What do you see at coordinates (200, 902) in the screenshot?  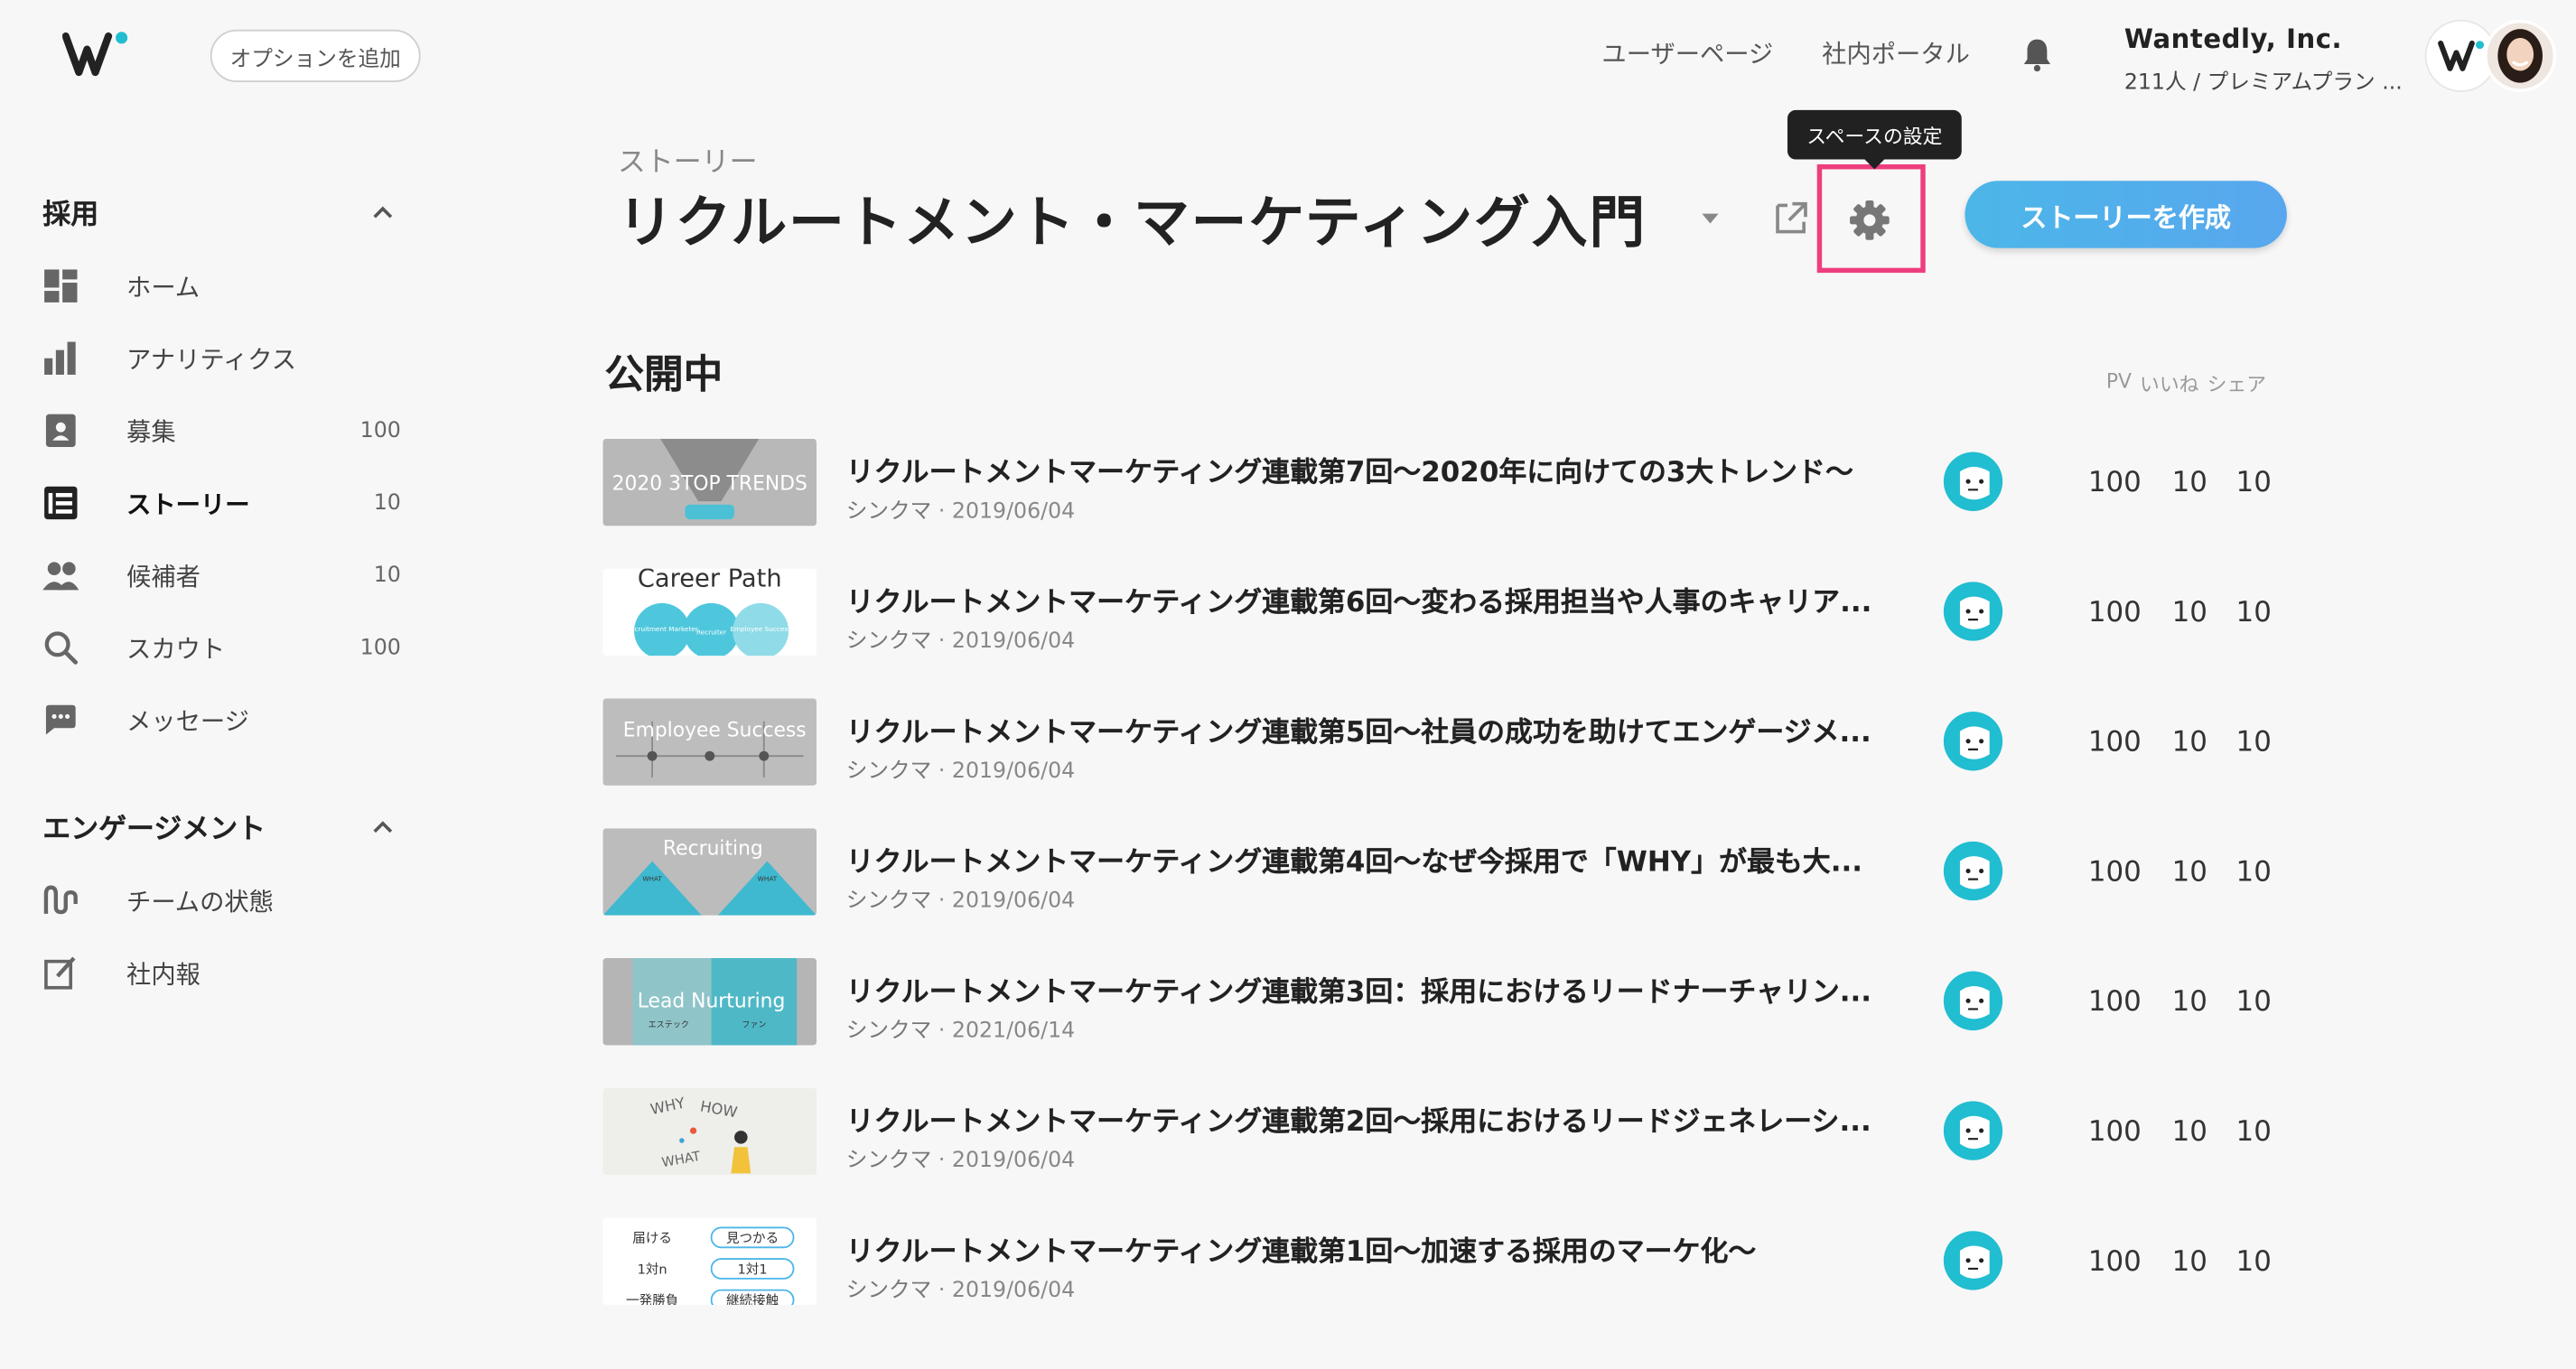 I see `sidebar-item-label: チームの状態` at bounding box center [200, 902].